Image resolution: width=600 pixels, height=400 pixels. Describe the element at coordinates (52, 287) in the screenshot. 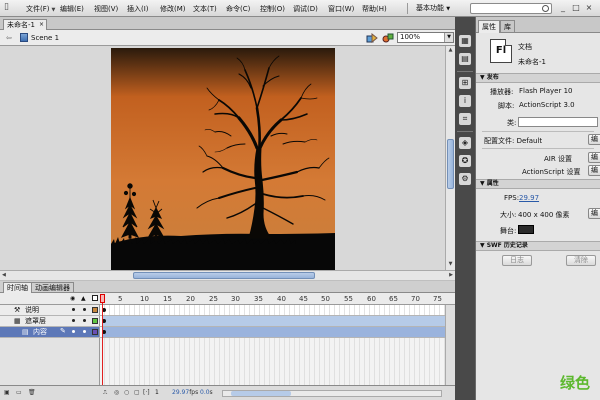

I see `tab-motion-editor: 动画编辑器` at that location.